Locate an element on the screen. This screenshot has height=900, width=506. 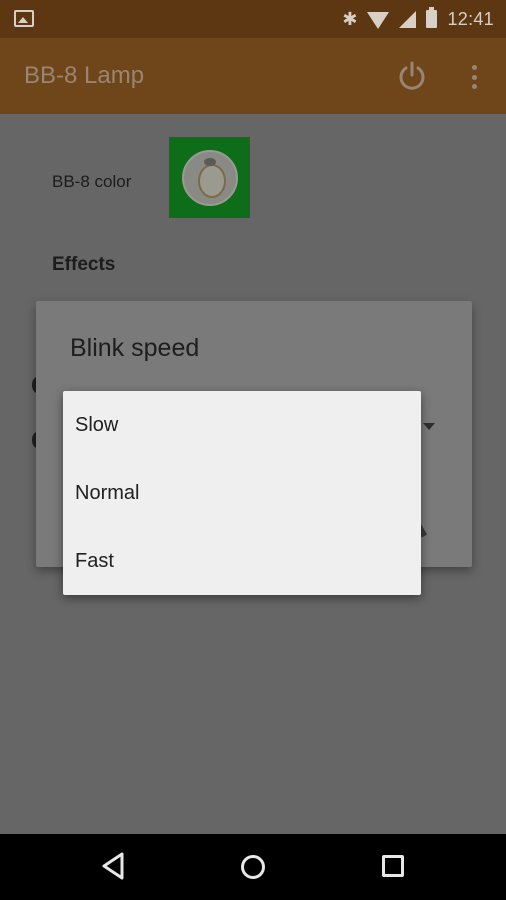
status-clock: 12:41 is located at coordinates (470, 18).